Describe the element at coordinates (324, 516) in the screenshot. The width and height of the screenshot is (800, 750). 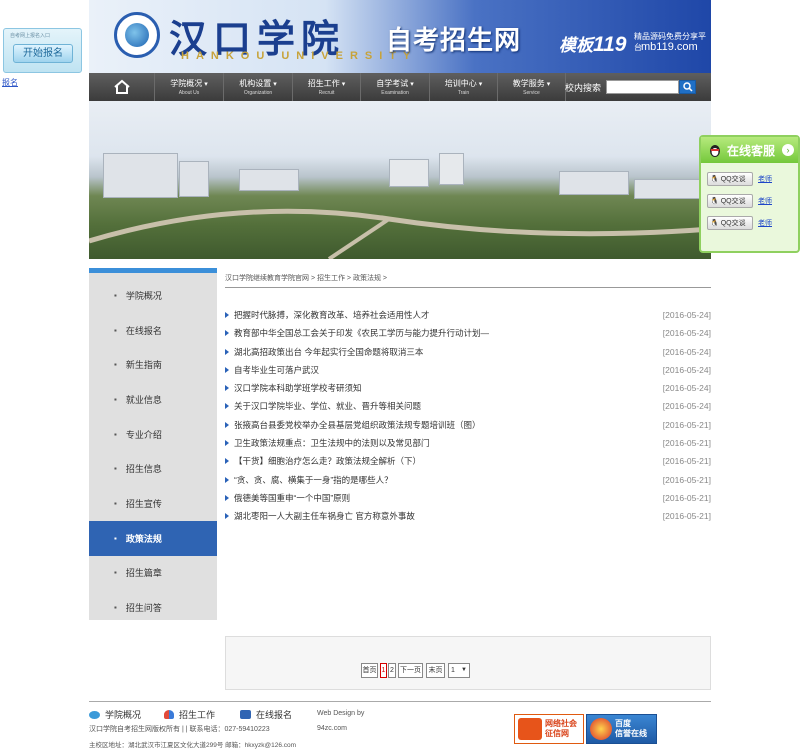
I see `news-title-link: 湖北枣阳一人大副主任车祸身亡 官方称意外事故` at that location.